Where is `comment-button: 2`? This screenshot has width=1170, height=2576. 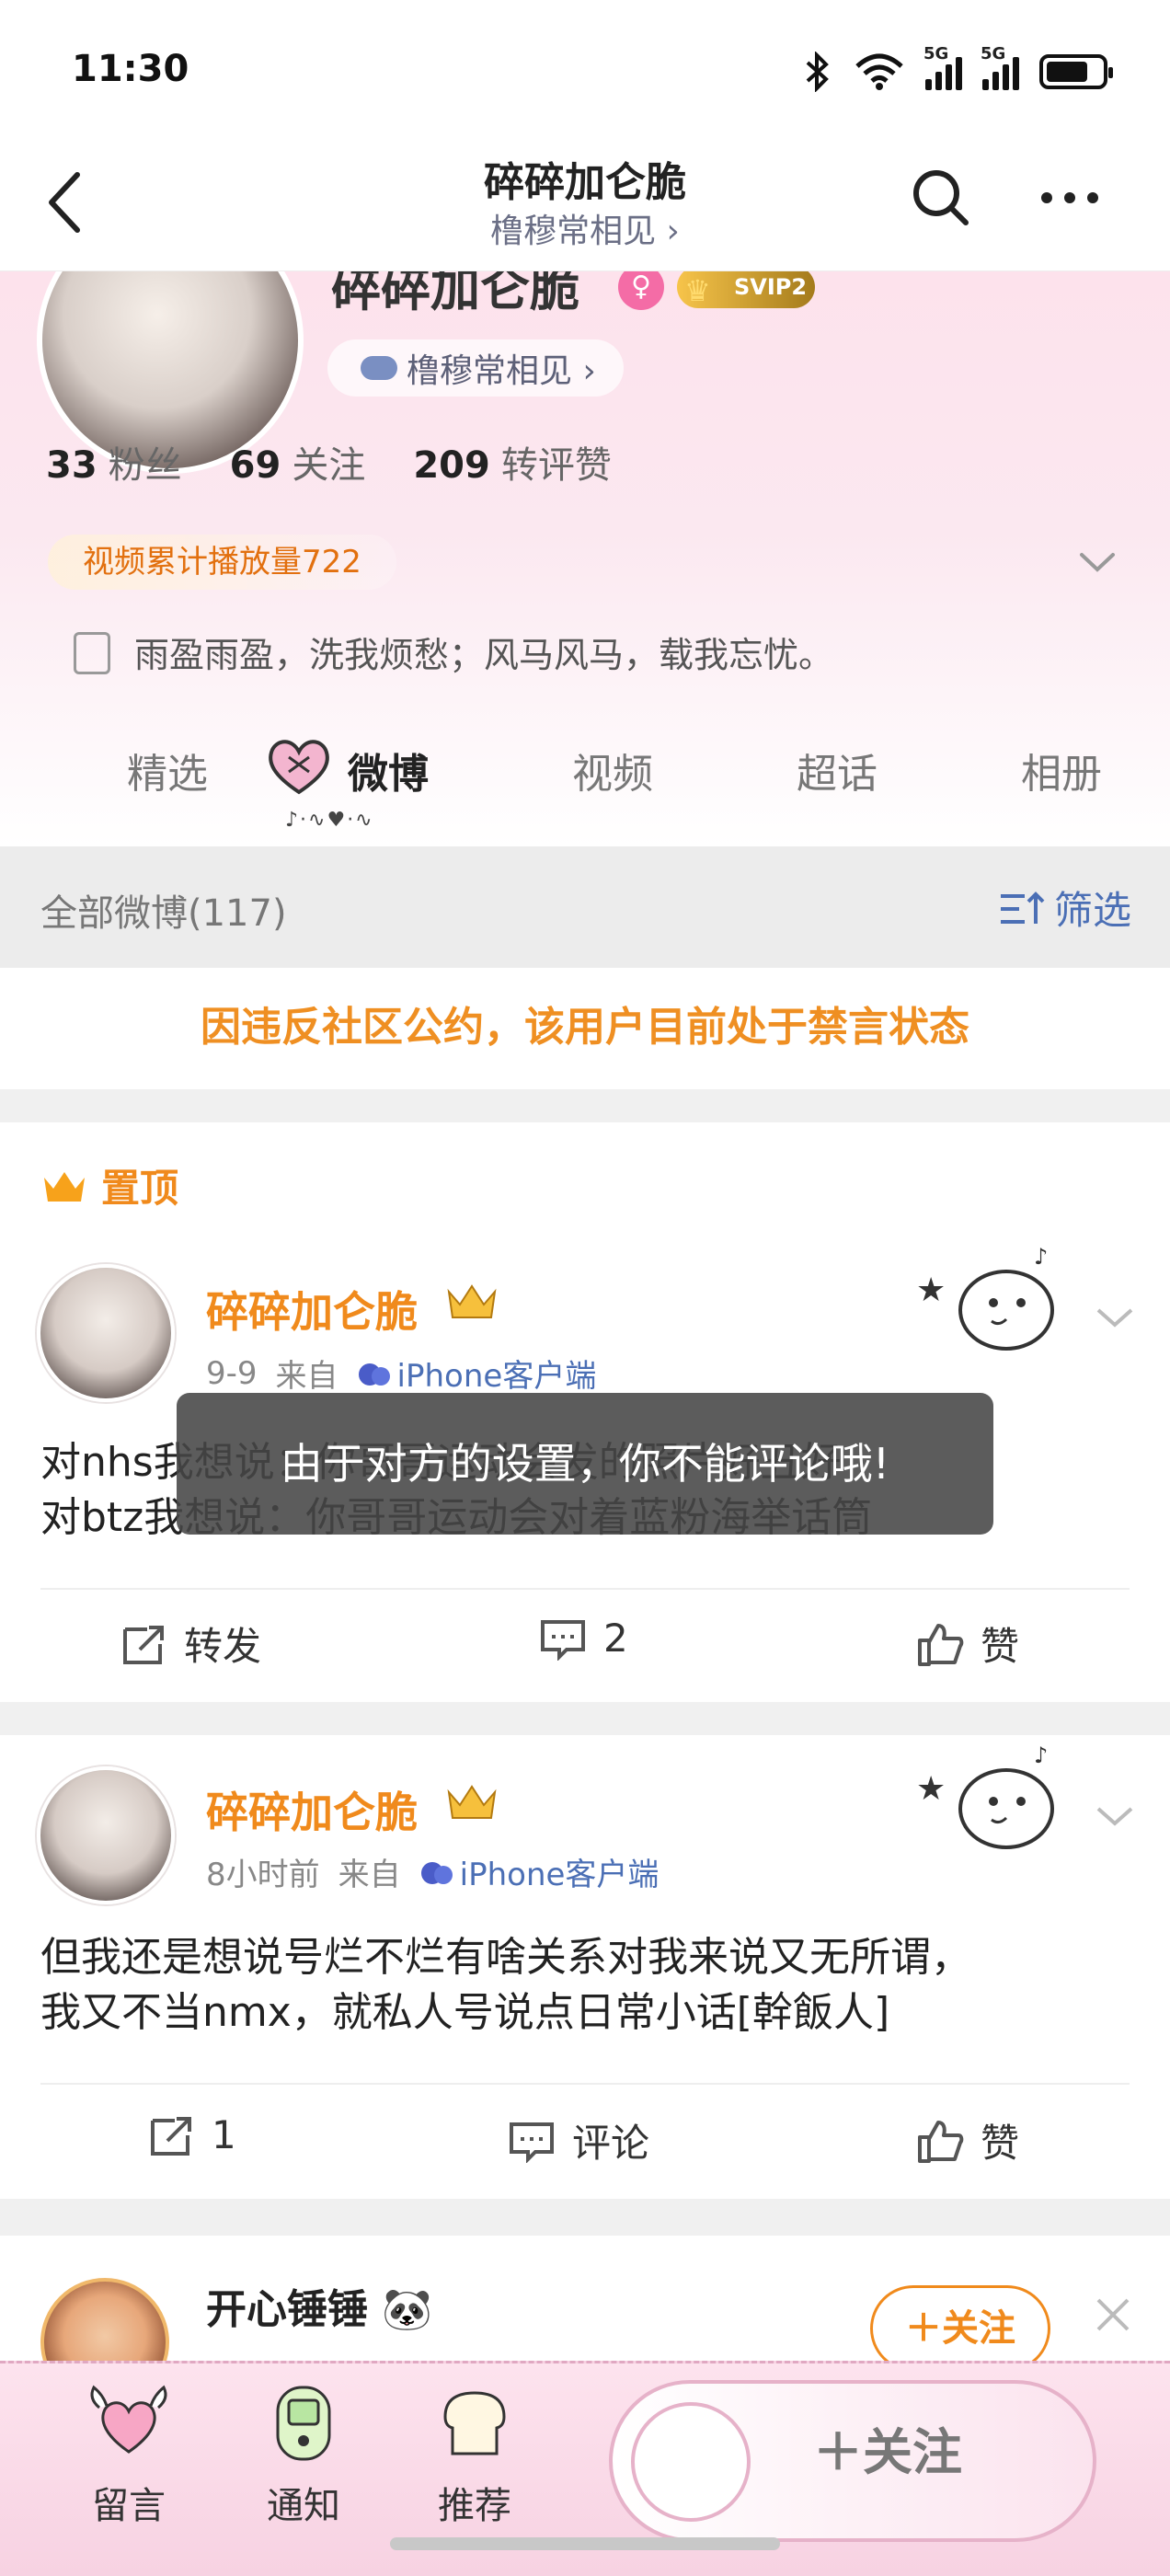 comment-button: 2 is located at coordinates (583, 1638).